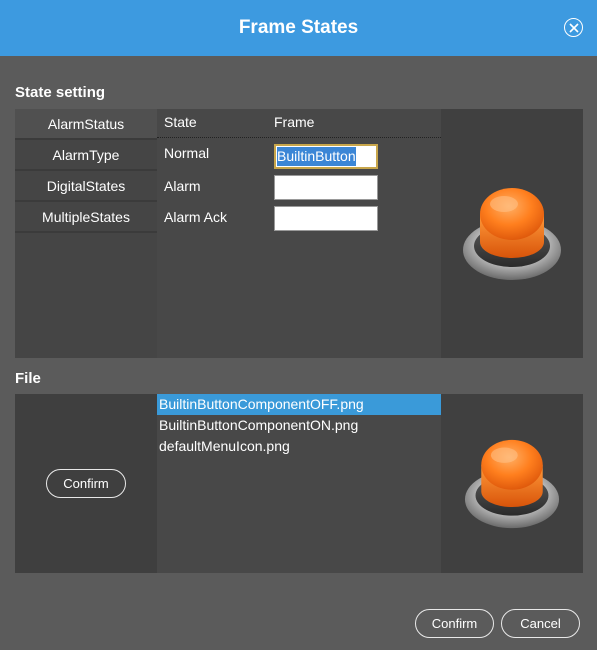  I want to click on state-preview, so click(512, 233).